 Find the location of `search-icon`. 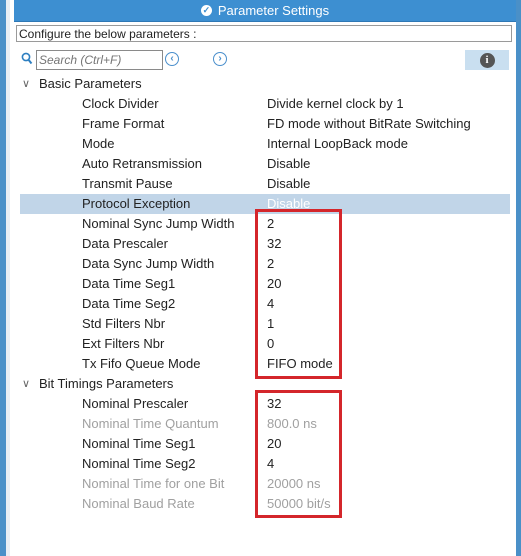

search-icon is located at coordinates (27, 58).